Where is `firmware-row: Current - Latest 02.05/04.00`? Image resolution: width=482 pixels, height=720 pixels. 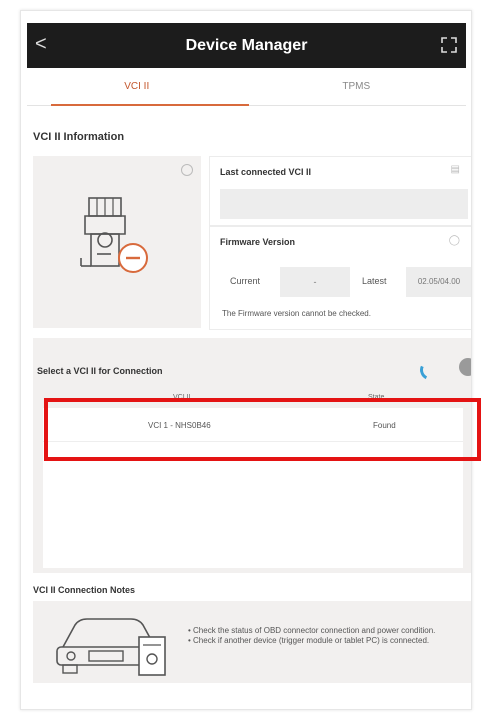 firmware-row: Current - Latest 02.05/04.00 is located at coordinates (340, 282).